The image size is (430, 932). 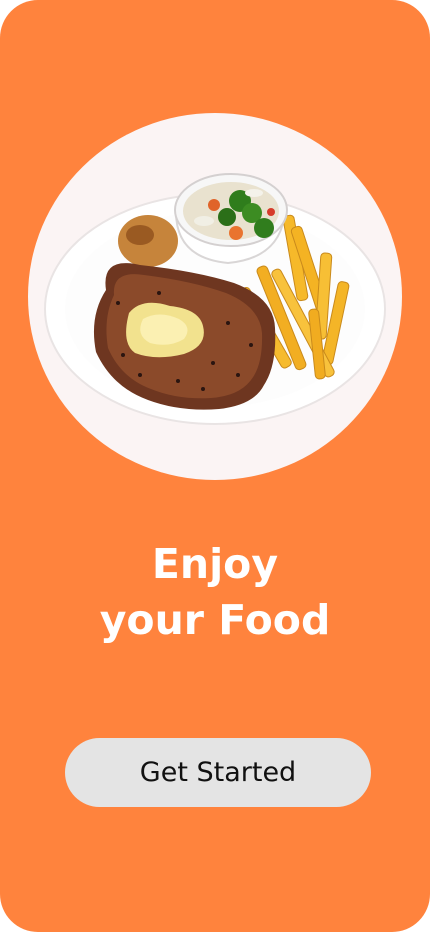 What do you see at coordinates (140, 235) in the screenshot?
I see `sauce-highlight` at bounding box center [140, 235].